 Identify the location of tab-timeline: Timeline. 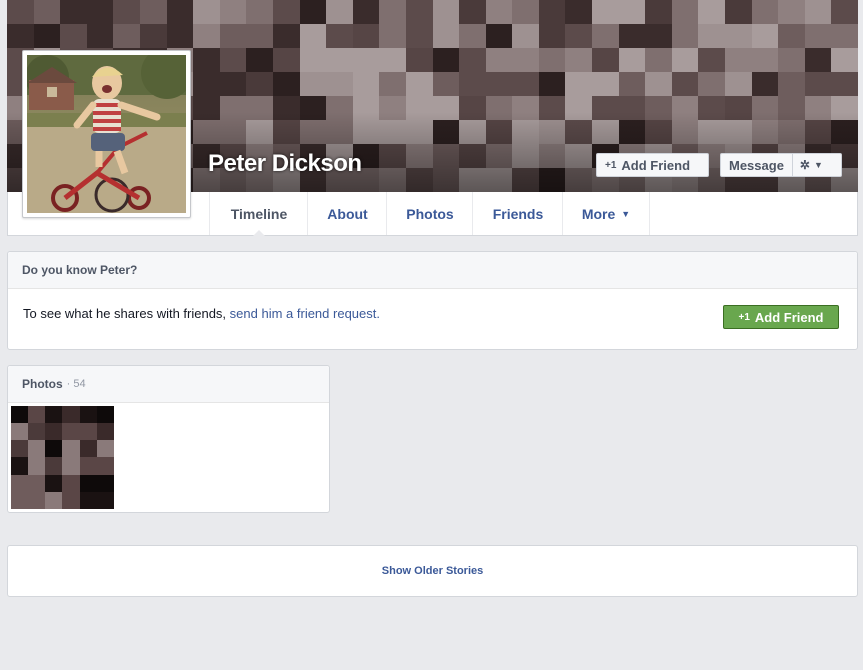
(258, 214).